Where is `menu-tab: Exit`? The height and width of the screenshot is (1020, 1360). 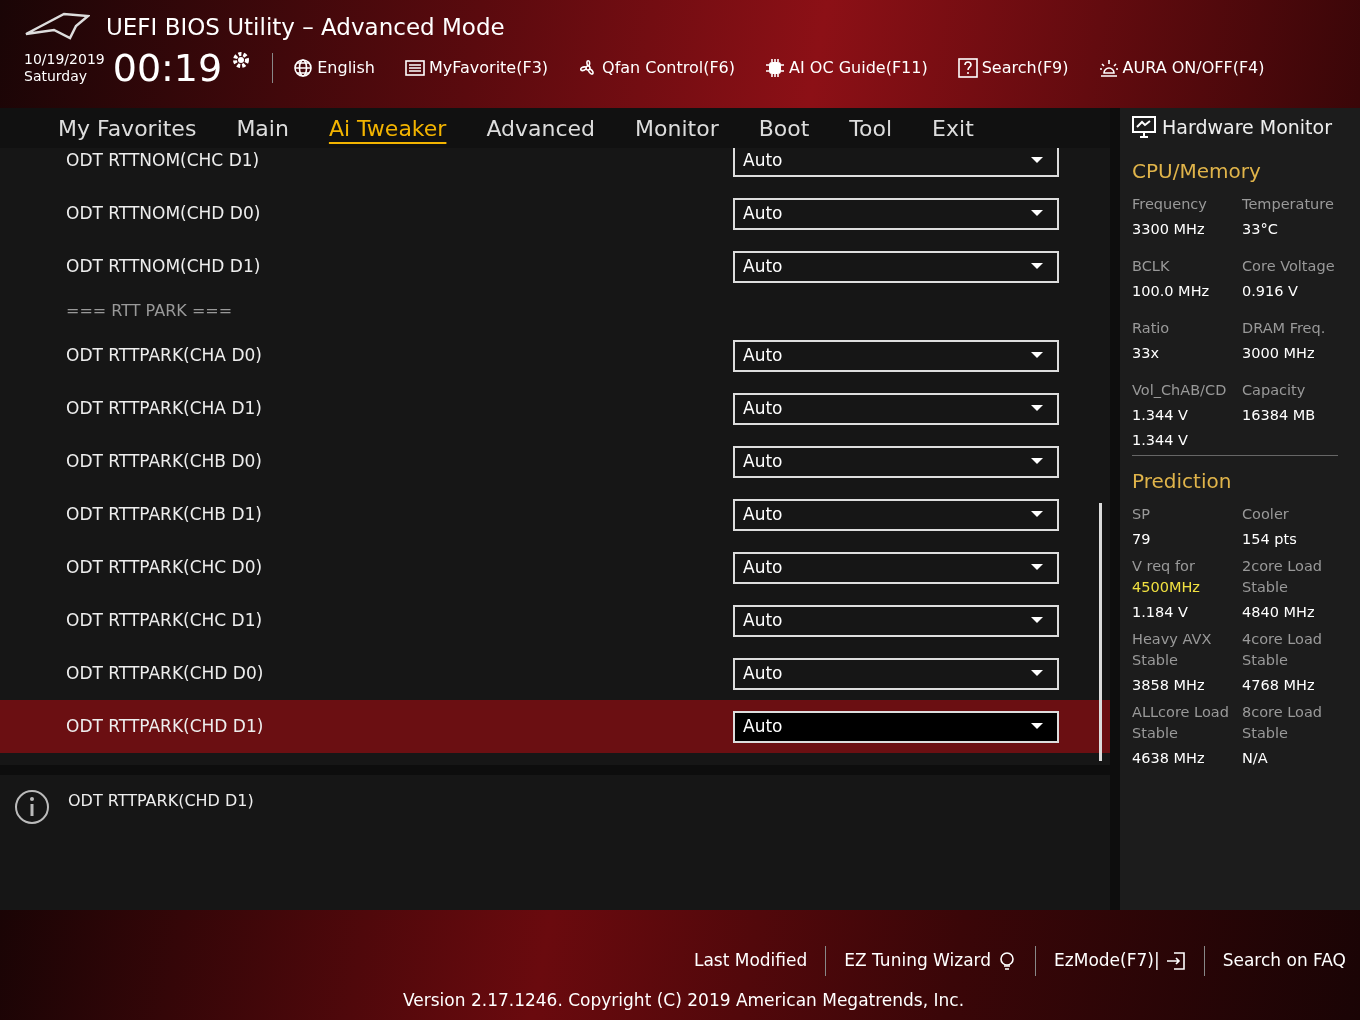
menu-tab: Exit is located at coordinates (953, 128).